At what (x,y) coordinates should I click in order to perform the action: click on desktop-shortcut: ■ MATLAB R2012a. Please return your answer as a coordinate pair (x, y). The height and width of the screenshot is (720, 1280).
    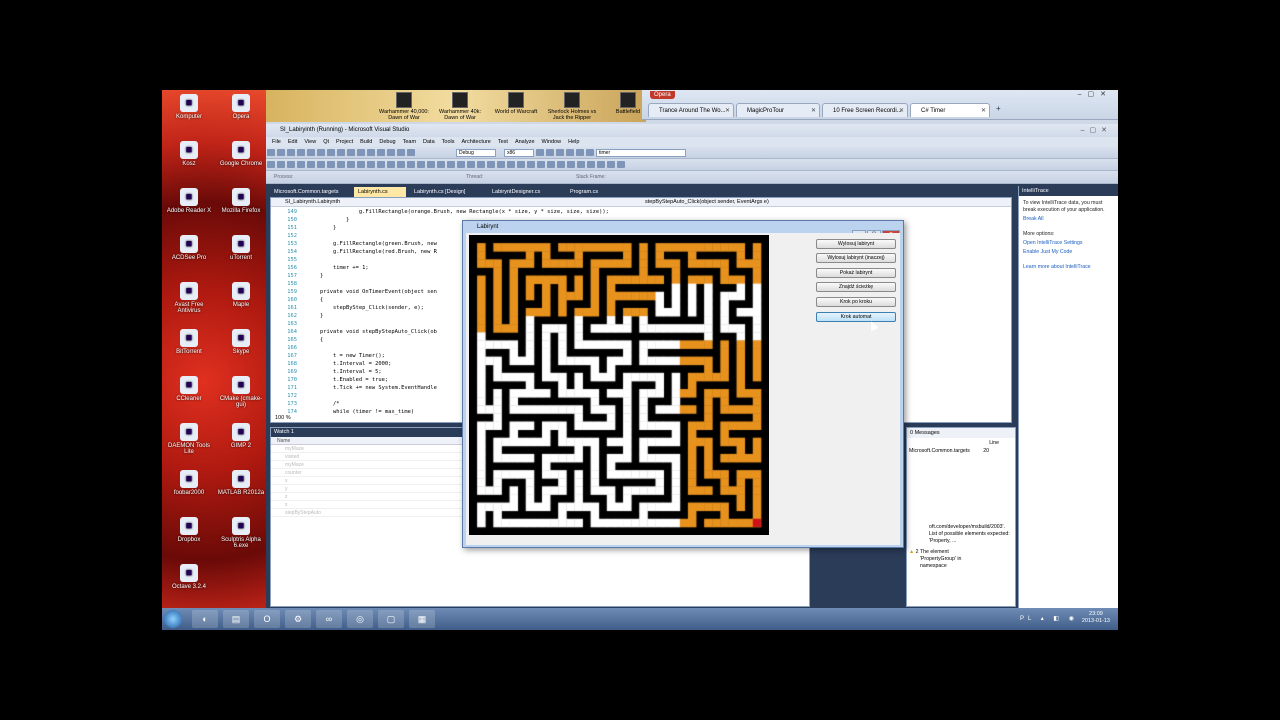
    Looking at the image, I should click on (241, 483).